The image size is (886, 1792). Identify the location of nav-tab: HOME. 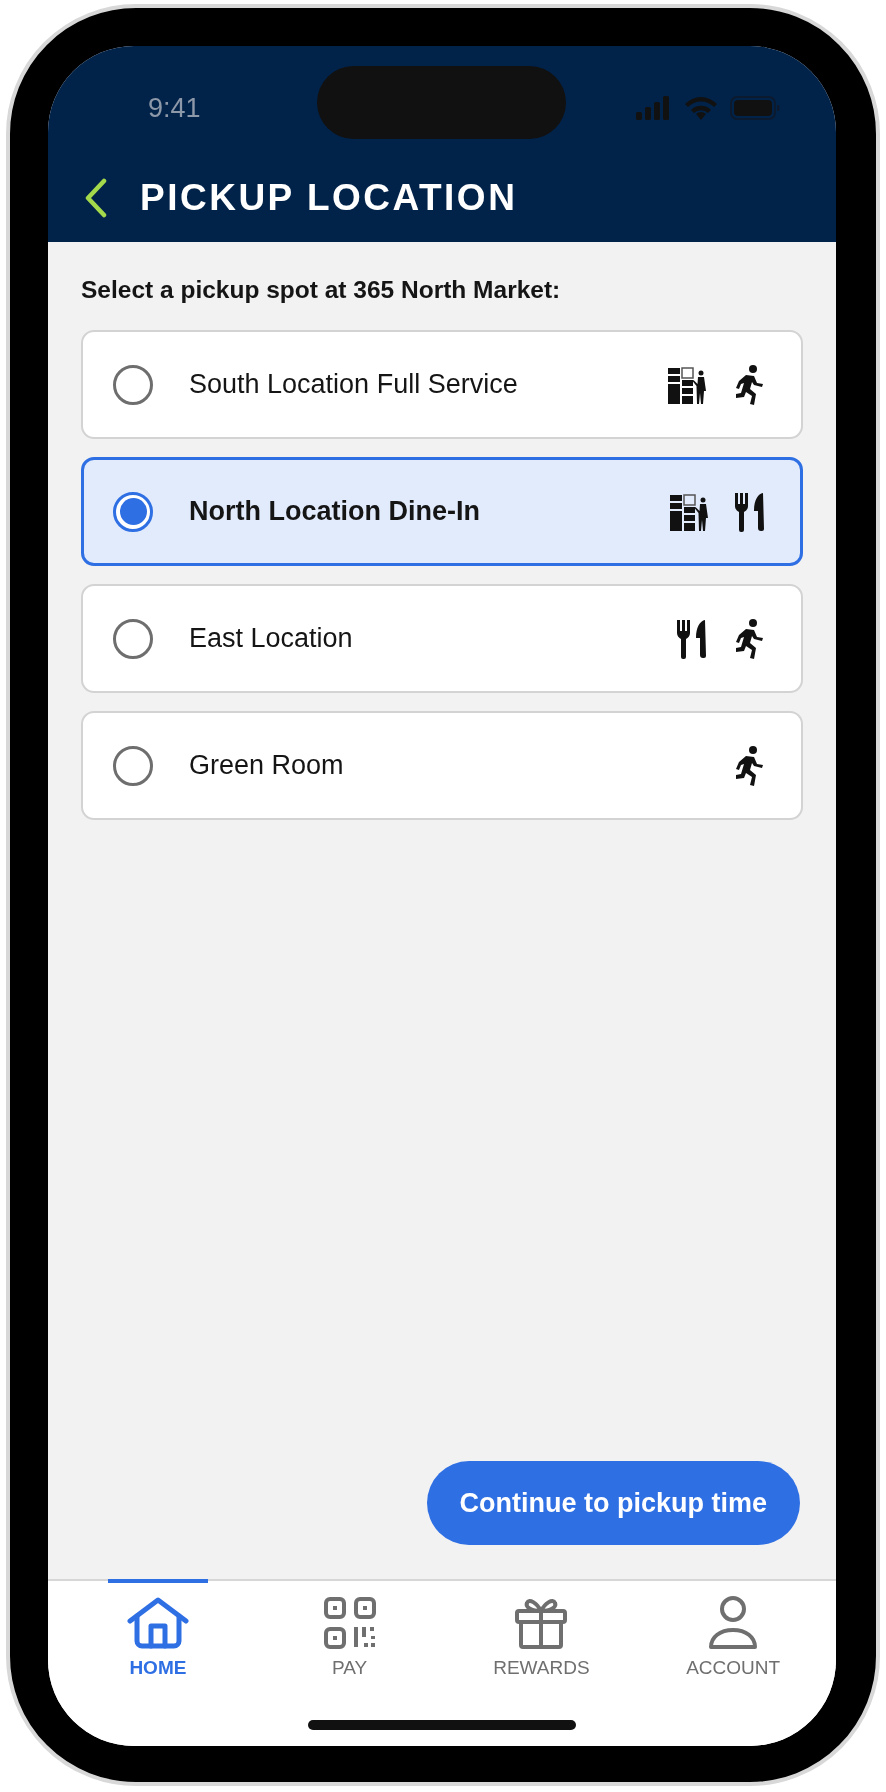
(158, 1640).